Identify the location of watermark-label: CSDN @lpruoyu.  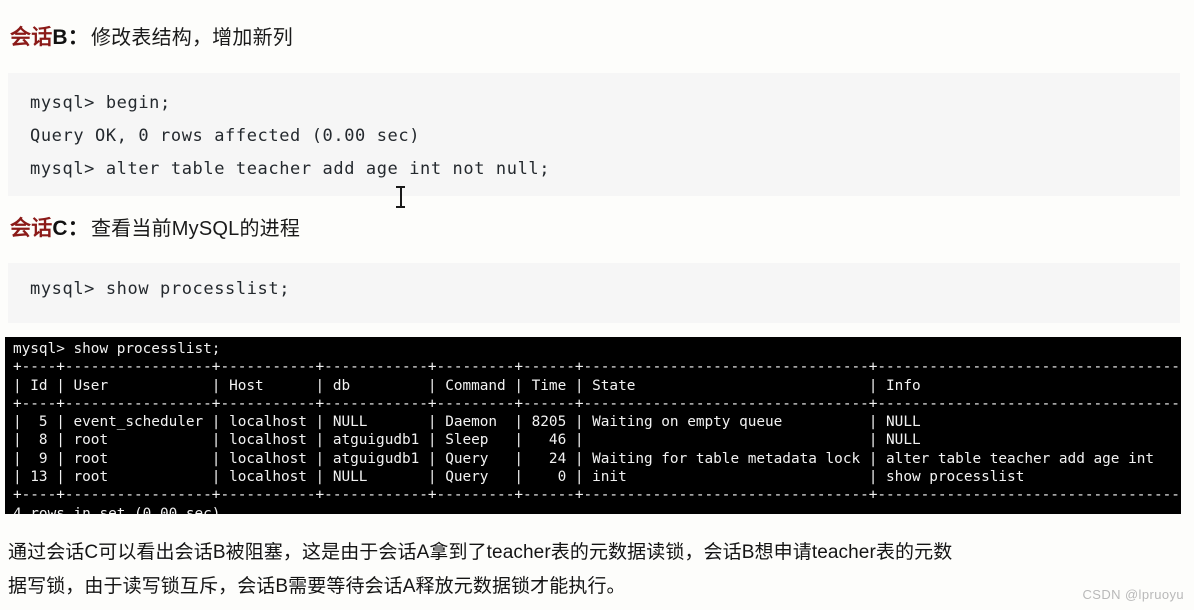
(1133, 594).